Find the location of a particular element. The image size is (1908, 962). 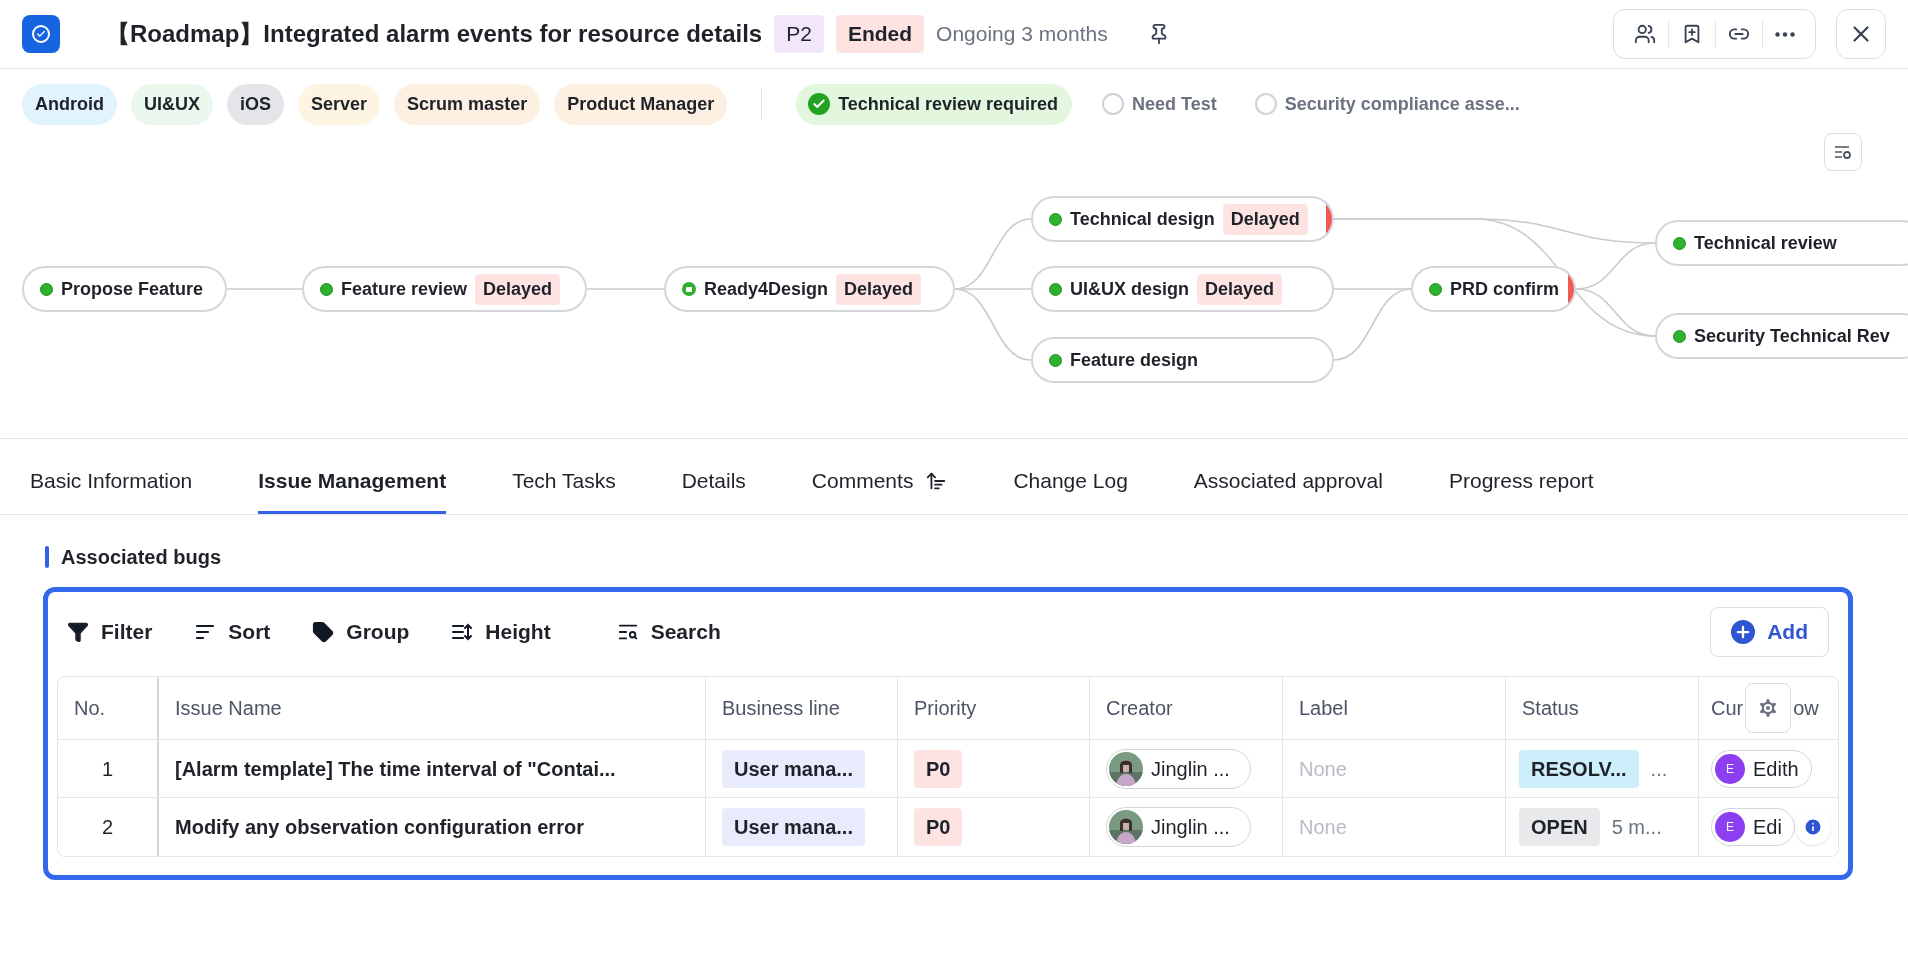

toolbar-button: Filter is located at coordinates (110, 632).